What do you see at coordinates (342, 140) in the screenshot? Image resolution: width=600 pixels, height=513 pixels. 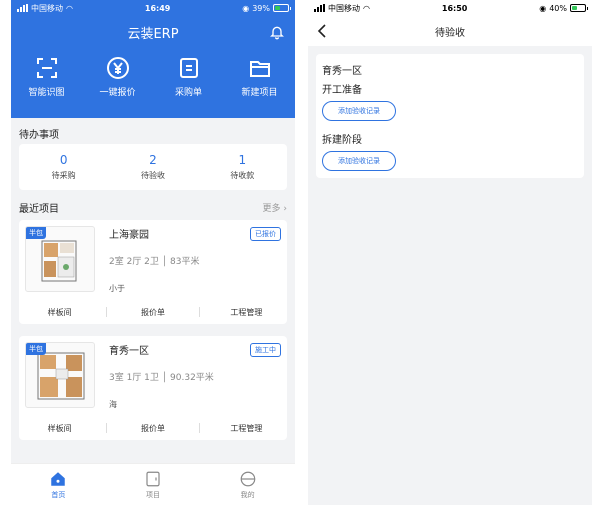 I see `phase-name: 拆建阶段` at bounding box center [342, 140].